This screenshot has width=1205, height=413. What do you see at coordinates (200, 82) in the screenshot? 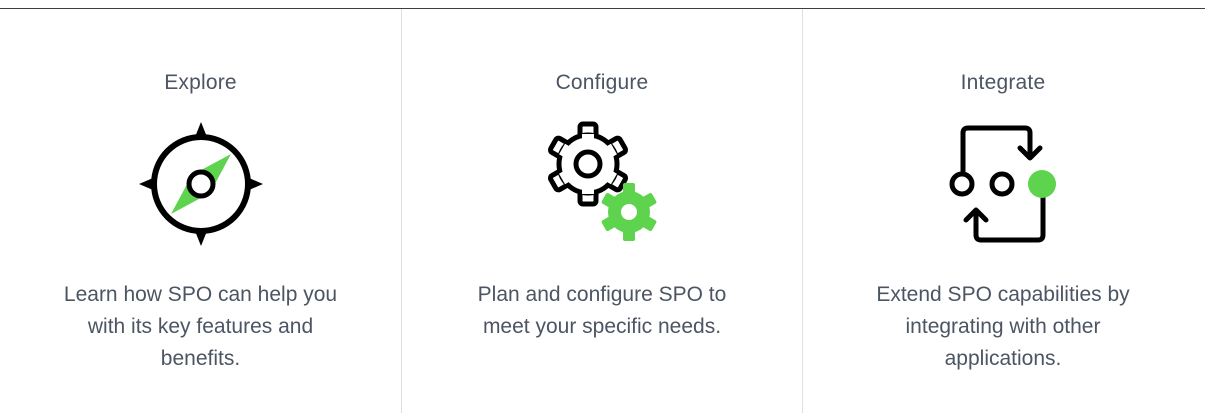
I see `card-title: Explore` at bounding box center [200, 82].